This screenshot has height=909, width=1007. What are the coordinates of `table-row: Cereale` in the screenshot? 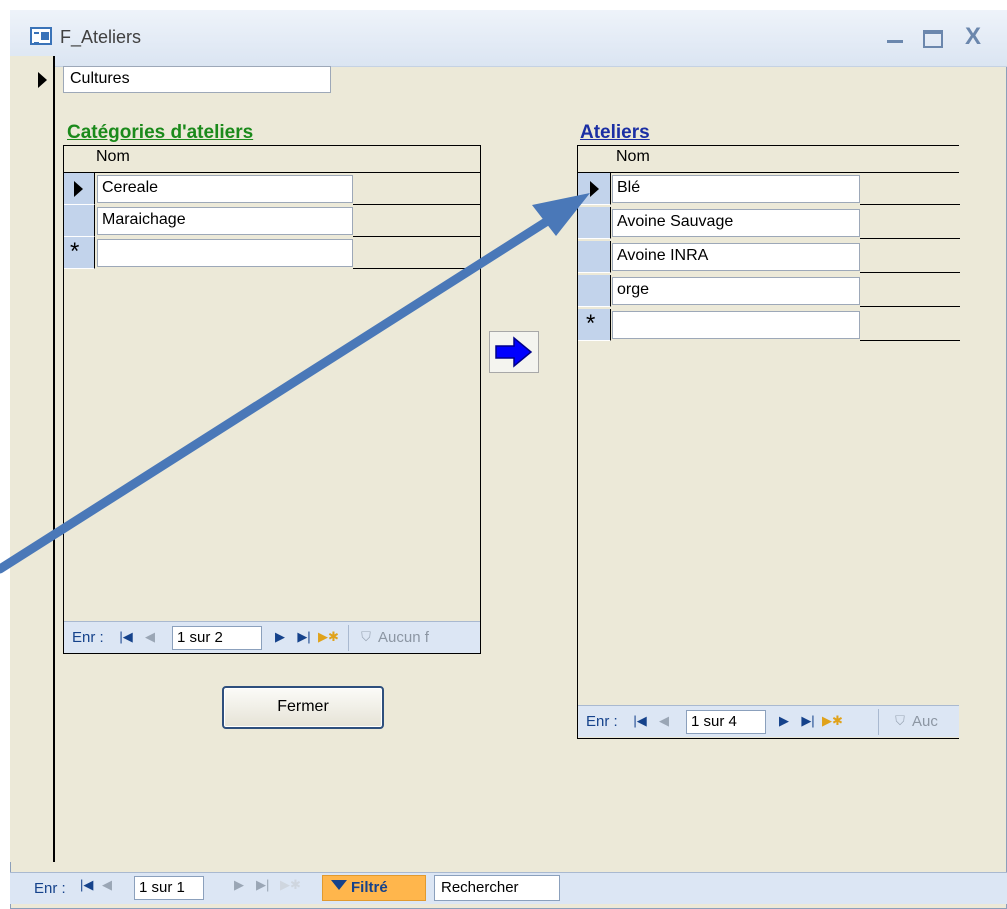 It's located at (272, 189).